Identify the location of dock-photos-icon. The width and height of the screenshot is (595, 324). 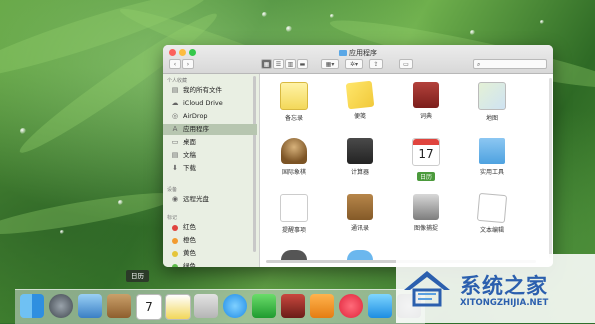
(206, 306).